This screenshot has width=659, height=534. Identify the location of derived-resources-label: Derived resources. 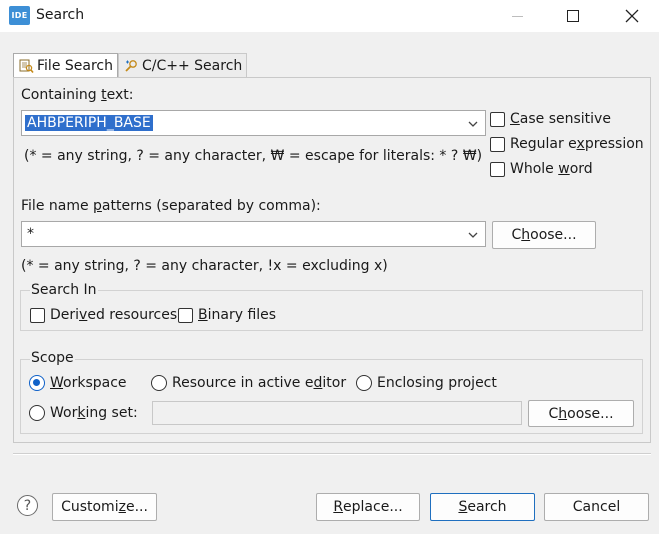
(114, 315).